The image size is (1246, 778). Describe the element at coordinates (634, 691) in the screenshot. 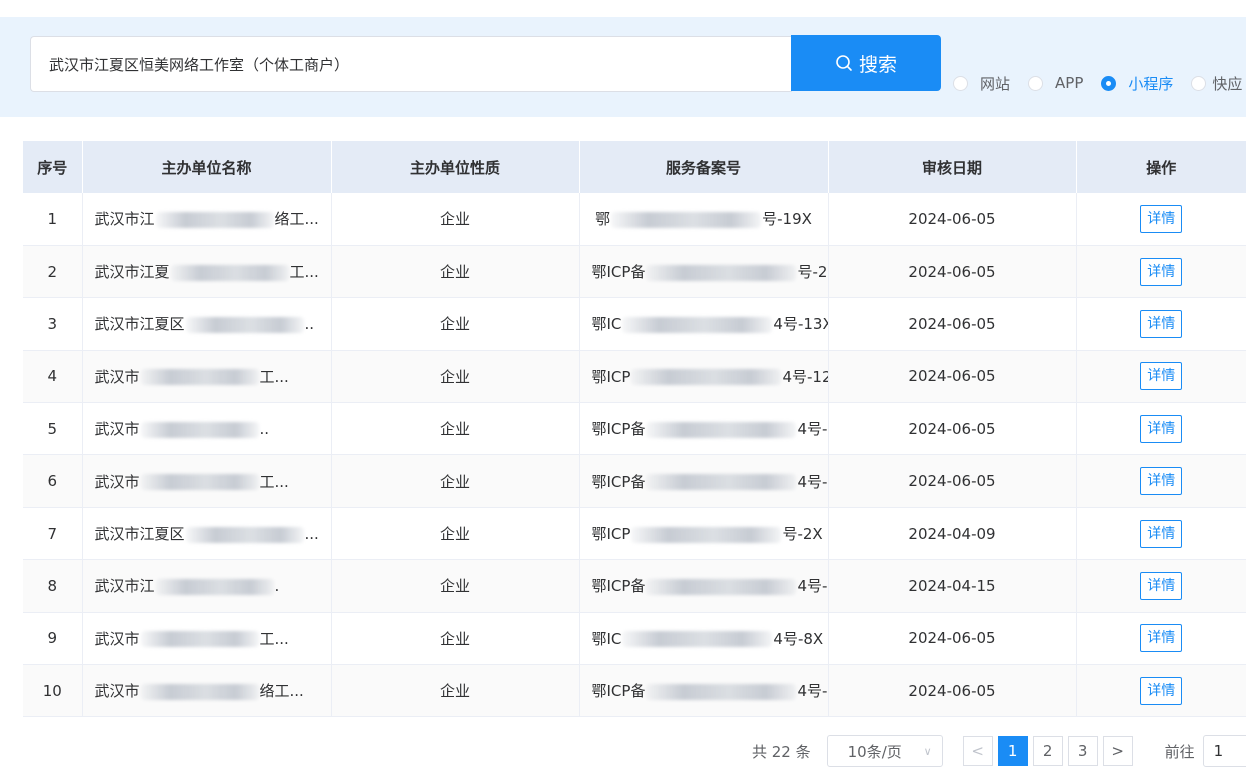

I see `table-row: 10 武汉市 络工... 企业鄂ICP备 4号-22X2024-06-05 详情` at that location.